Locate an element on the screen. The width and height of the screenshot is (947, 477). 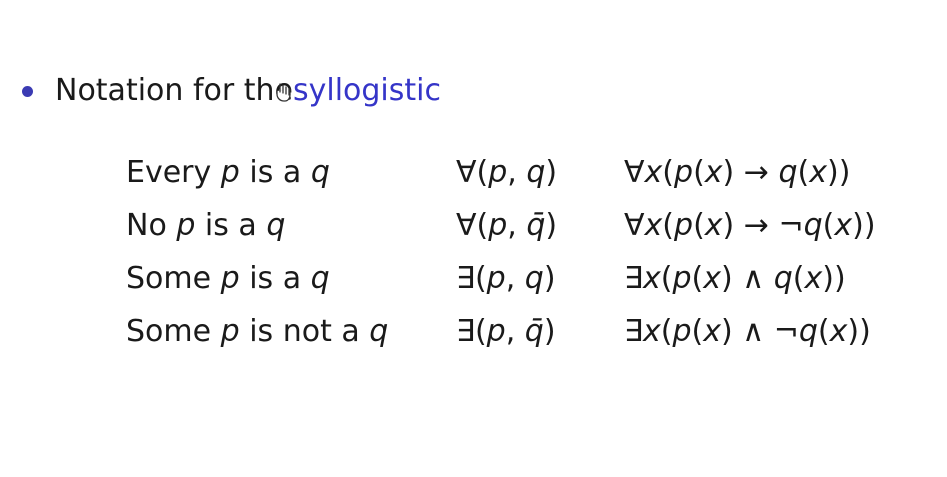
bullet-heading: Notation for the syllogistic is located at coordinates (231, 90).